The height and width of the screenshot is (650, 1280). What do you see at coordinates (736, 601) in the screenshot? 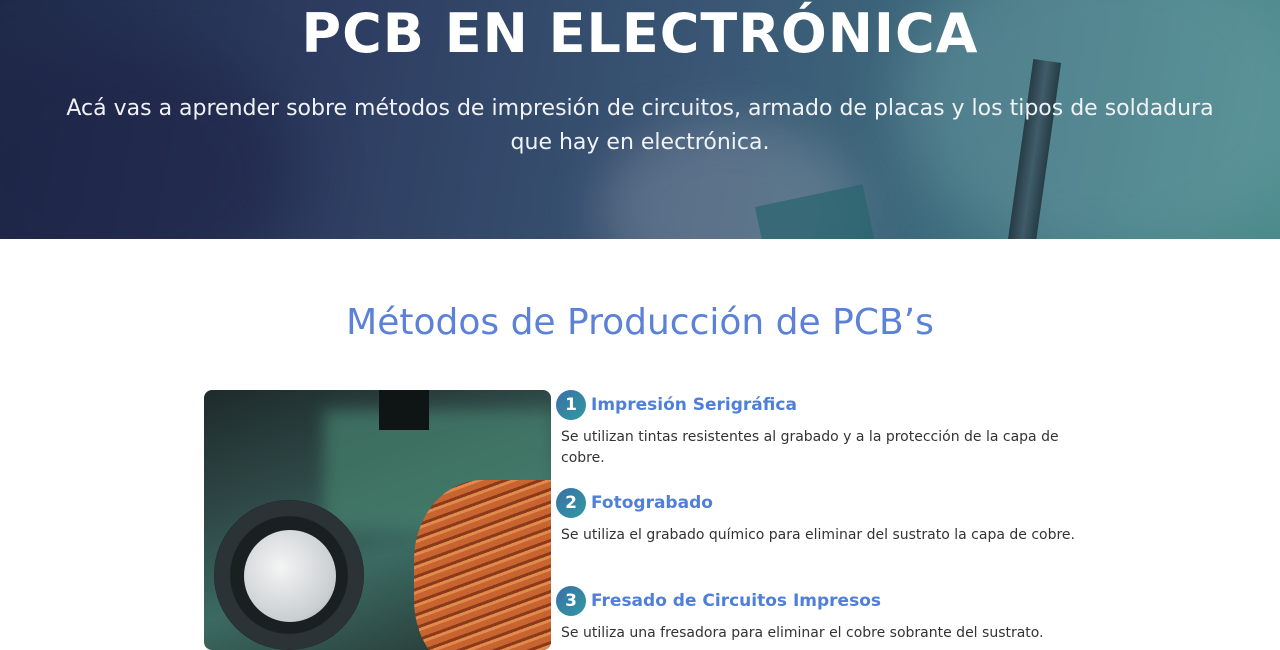
I see `method-title: Fresado de Circuitos Impresos` at bounding box center [736, 601].